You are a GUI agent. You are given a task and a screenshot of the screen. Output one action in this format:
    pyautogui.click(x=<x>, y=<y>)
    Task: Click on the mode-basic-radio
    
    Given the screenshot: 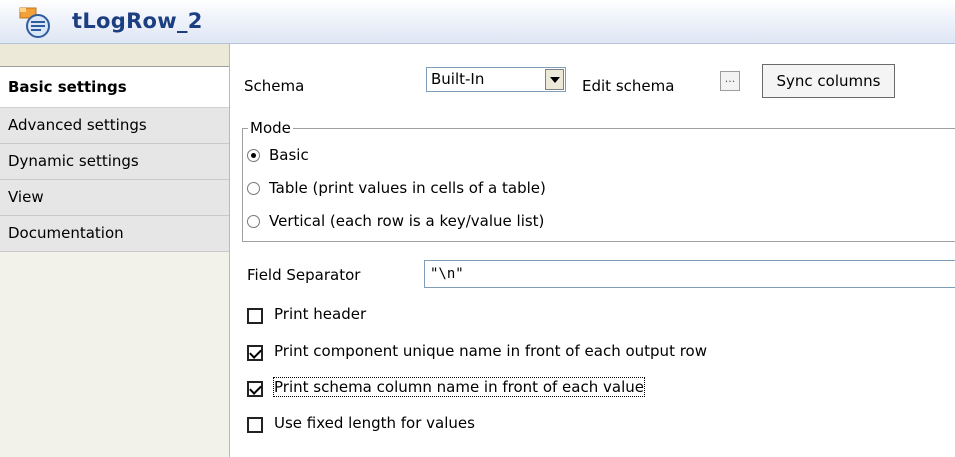 What is the action you would take?
    pyautogui.click(x=253, y=155)
    